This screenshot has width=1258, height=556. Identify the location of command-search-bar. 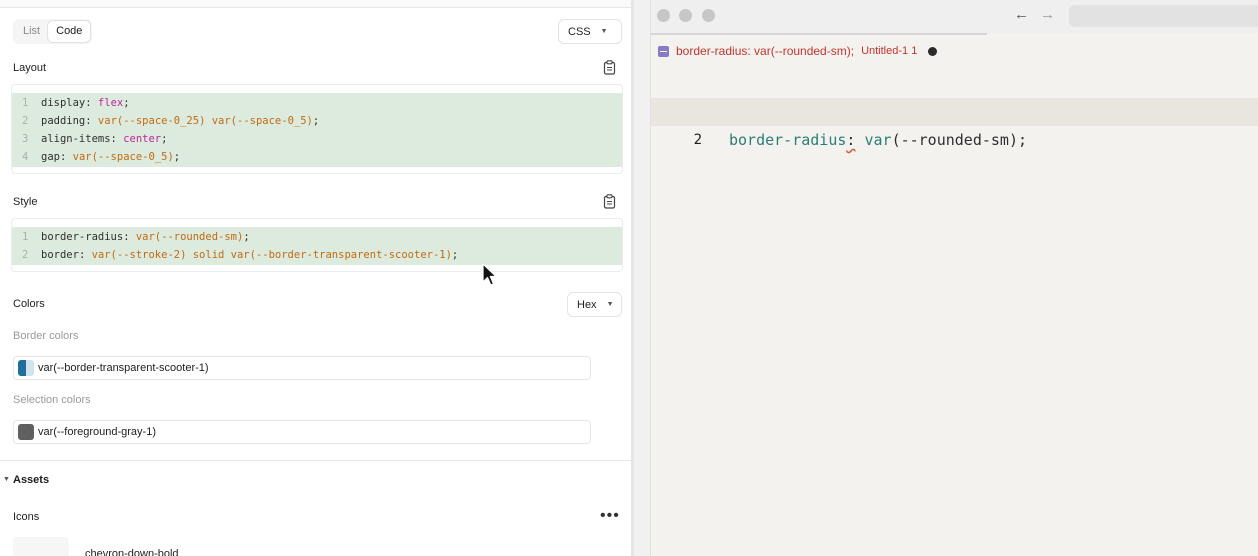
(1163, 16).